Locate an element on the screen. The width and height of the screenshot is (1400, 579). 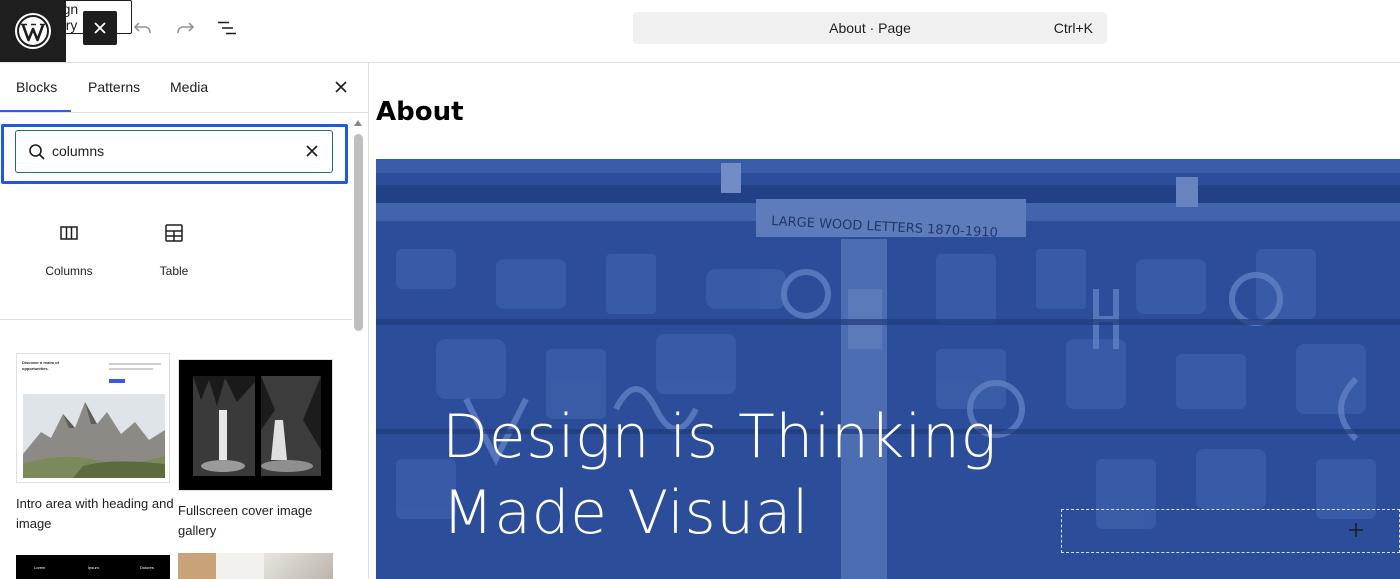
undo-button is located at coordinates (143, 28).